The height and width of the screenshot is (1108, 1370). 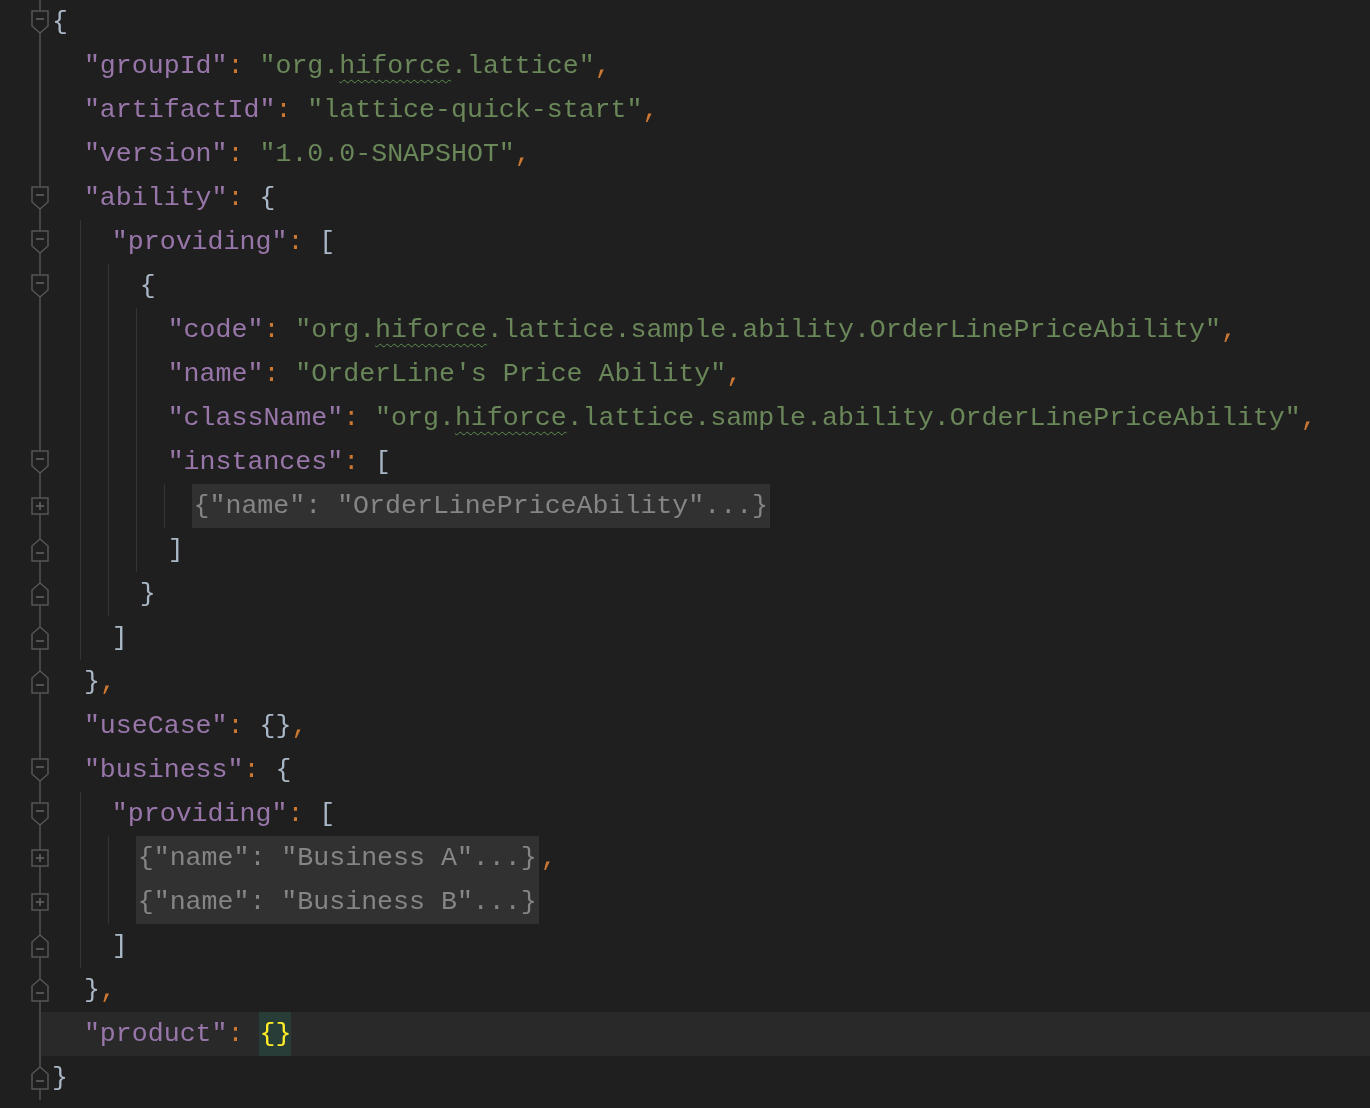 I want to click on code-text: ,, so click(x=548, y=858).